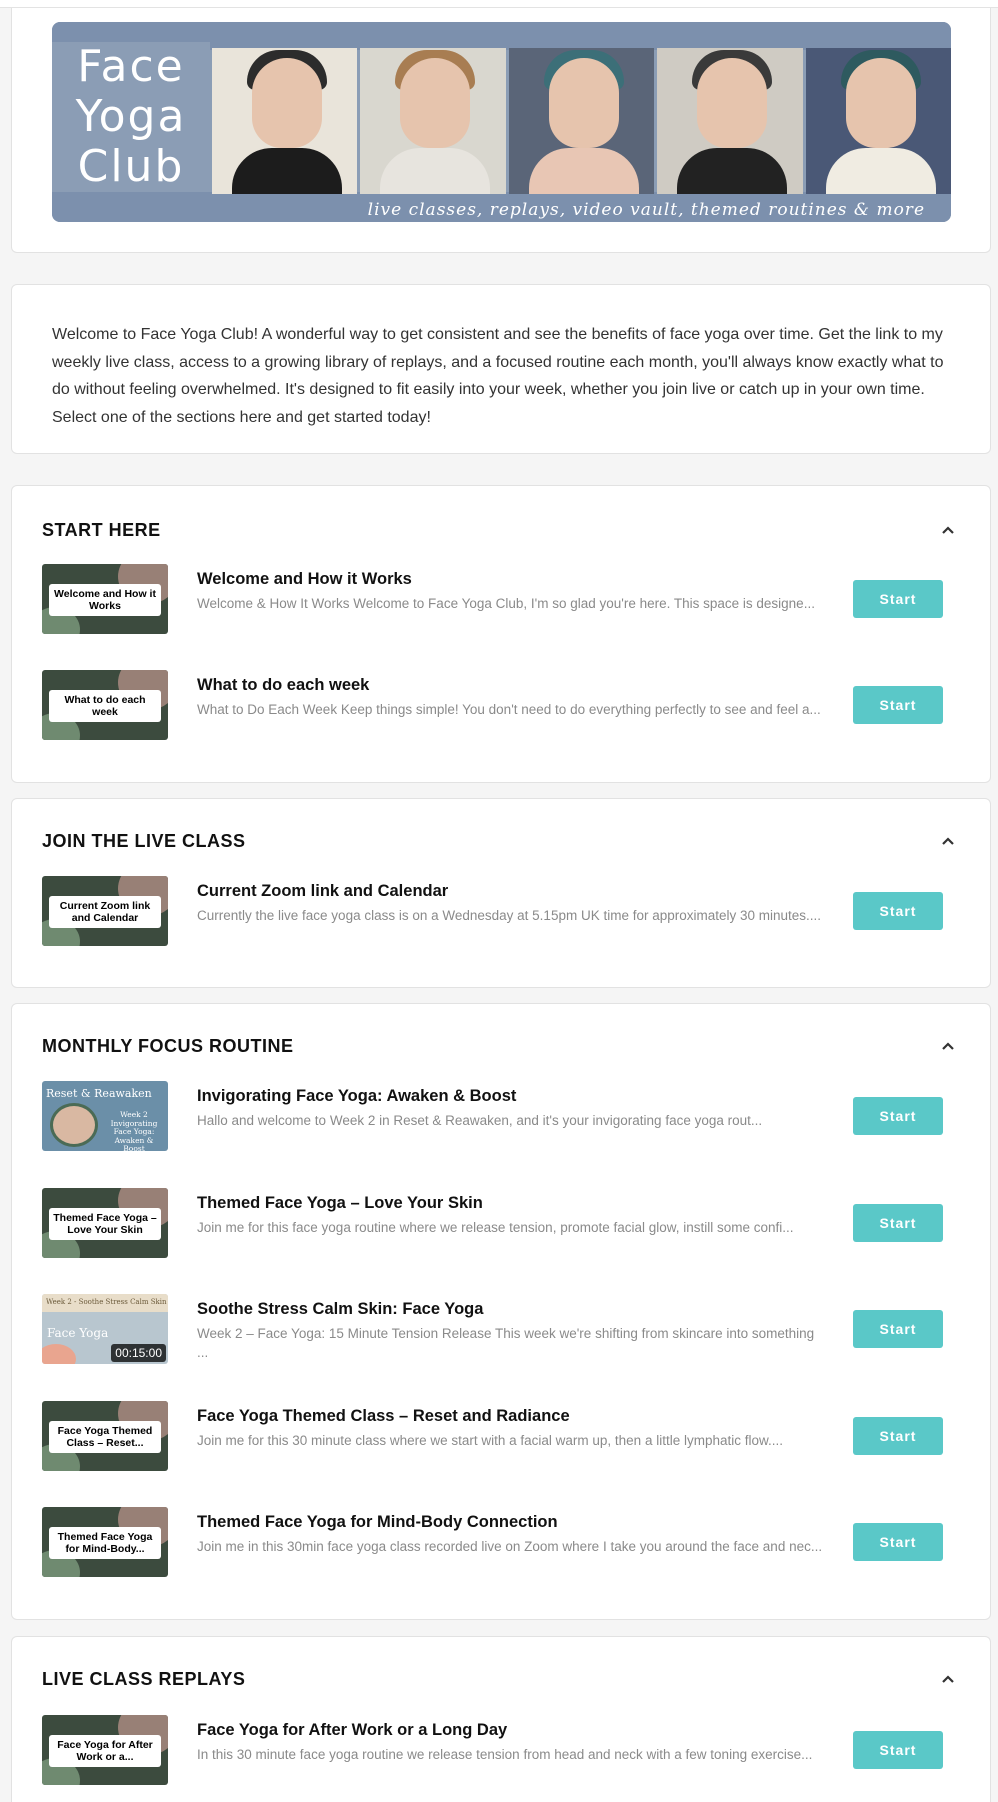  What do you see at coordinates (106, 1302) in the screenshot?
I see `thumbnail-title: Week 2 - Soothe Stress Calm Skin` at bounding box center [106, 1302].